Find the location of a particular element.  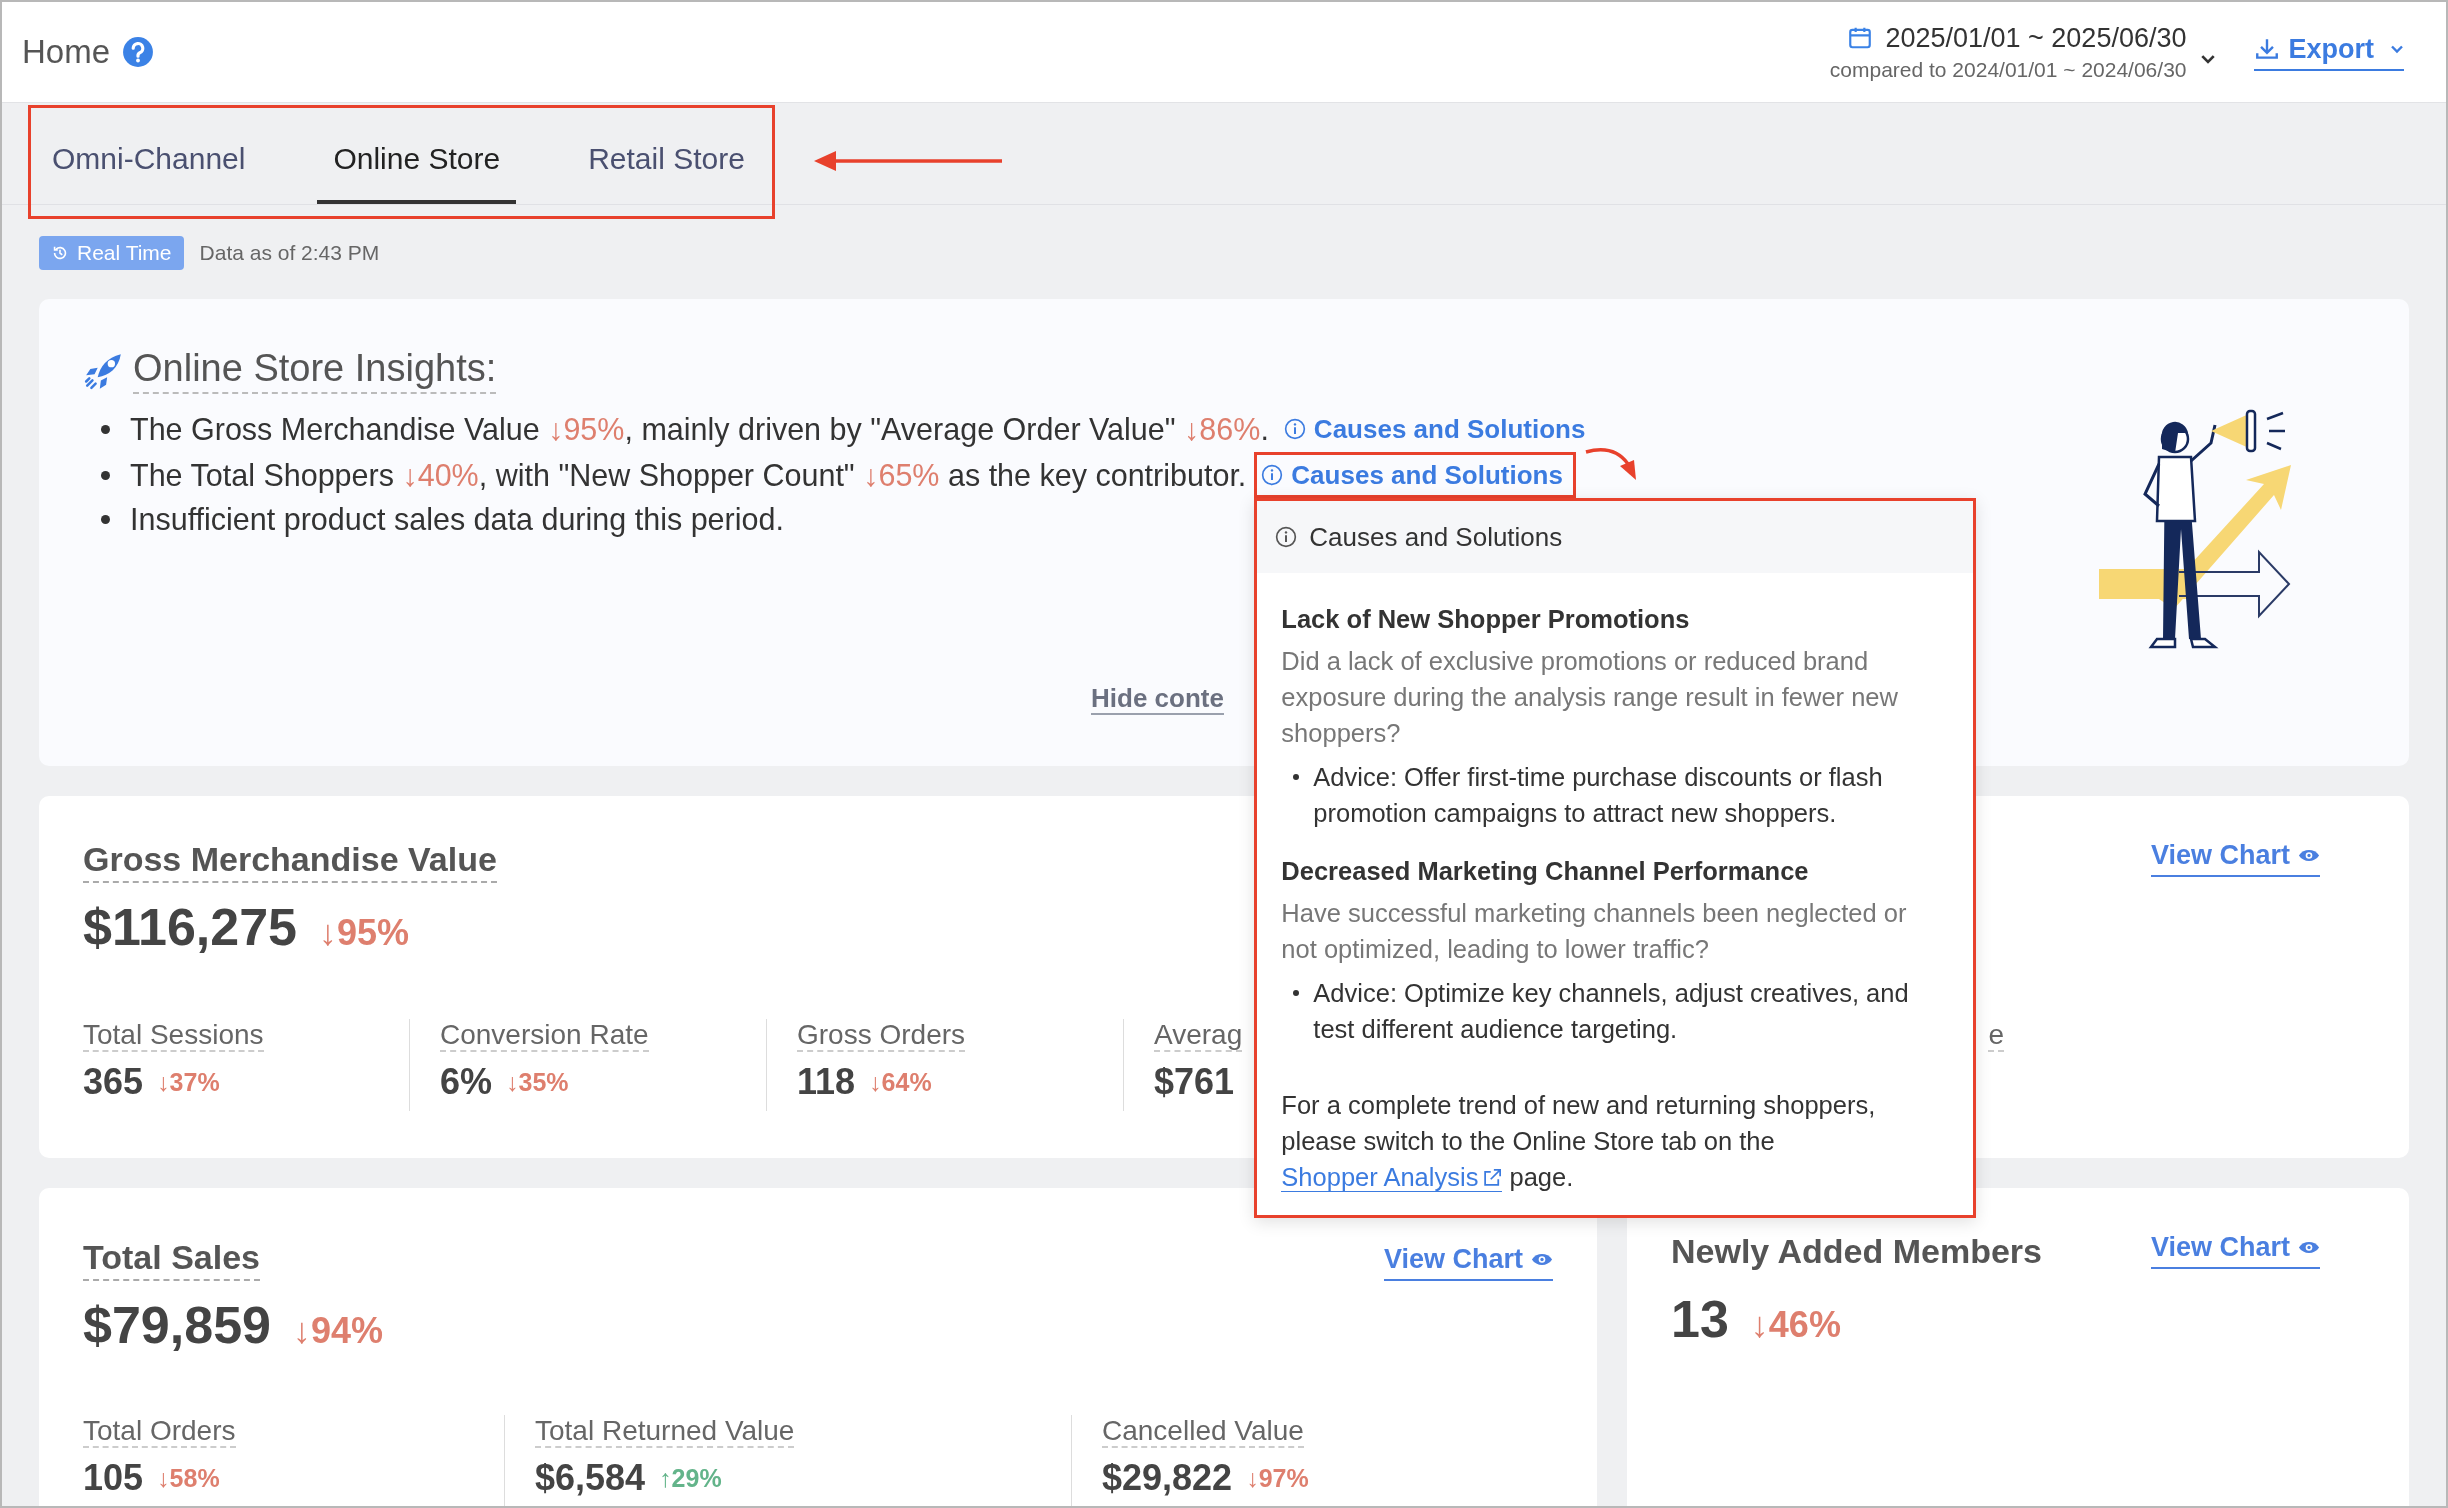

metric-value: $29,822 is located at coordinates (1167, 1478).